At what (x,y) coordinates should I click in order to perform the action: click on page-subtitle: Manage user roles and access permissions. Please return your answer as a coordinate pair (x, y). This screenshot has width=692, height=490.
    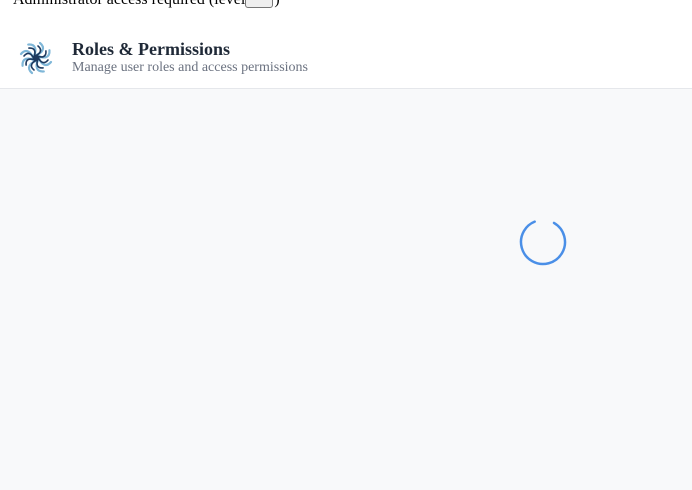
    Looking at the image, I should click on (190, 67).